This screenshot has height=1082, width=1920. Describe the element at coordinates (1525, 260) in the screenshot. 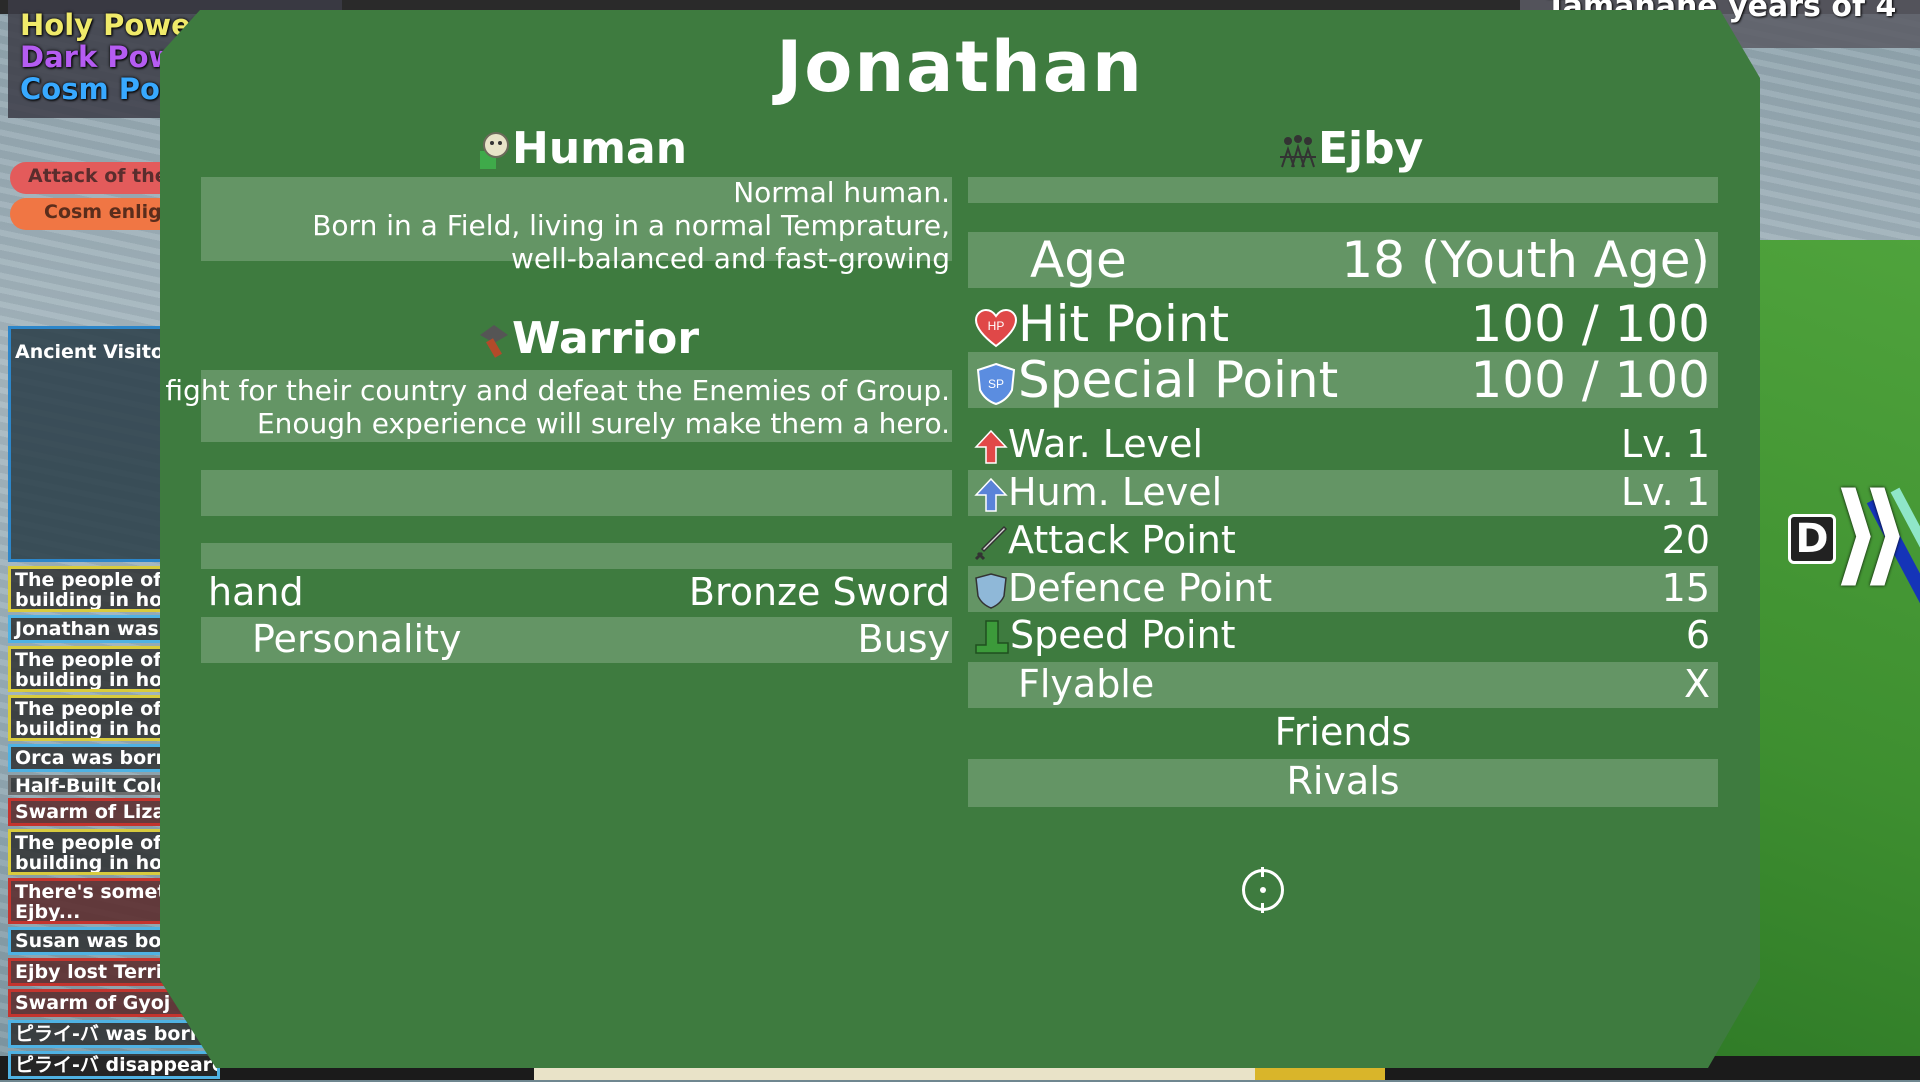

I see `age-value: 18 (Youth Age)` at that location.